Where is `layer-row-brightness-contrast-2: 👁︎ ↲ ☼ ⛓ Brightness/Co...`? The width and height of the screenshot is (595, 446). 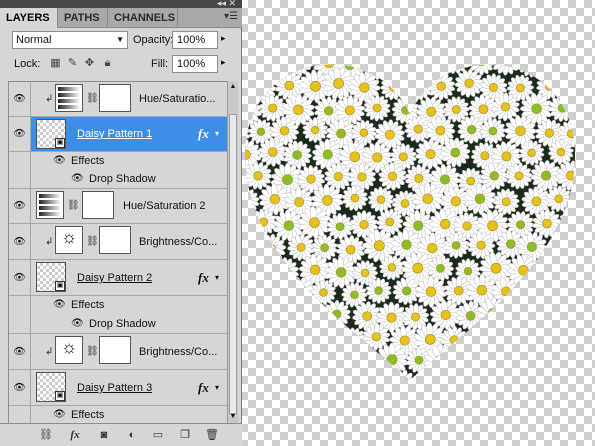
layer-row-brightness-contrast-2: 👁︎ ↲ ☼ ⛓ Brightness/Co... is located at coordinates (118, 352).